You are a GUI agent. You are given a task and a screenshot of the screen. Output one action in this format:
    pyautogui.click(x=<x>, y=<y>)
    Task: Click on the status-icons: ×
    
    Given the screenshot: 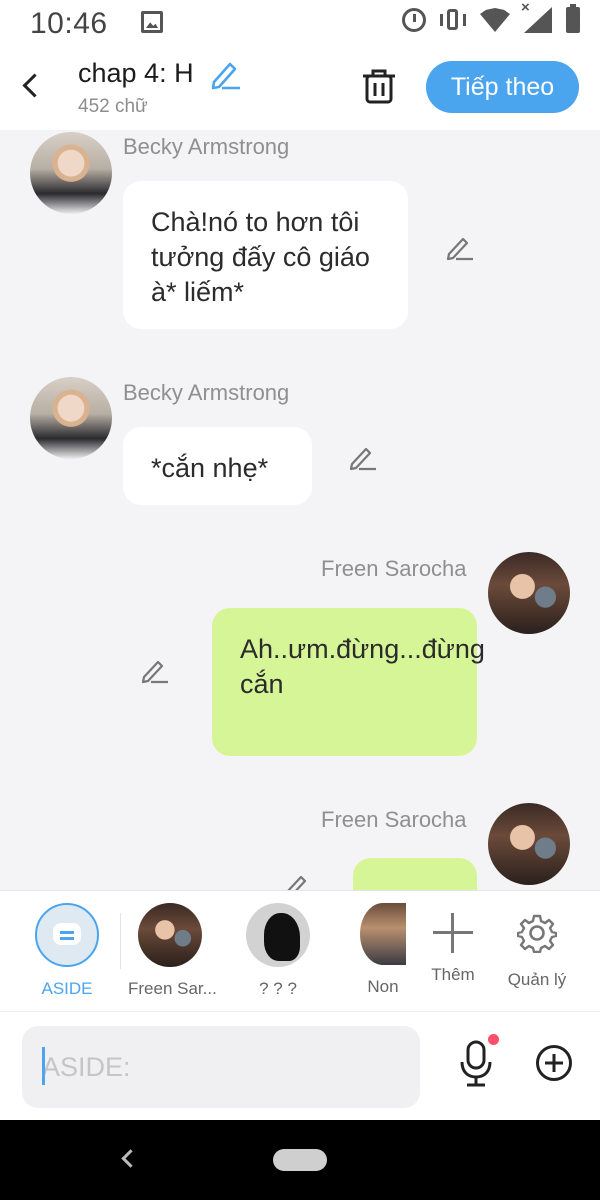 What is the action you would take?
    pyautogui.click(x=491, y=16)
    